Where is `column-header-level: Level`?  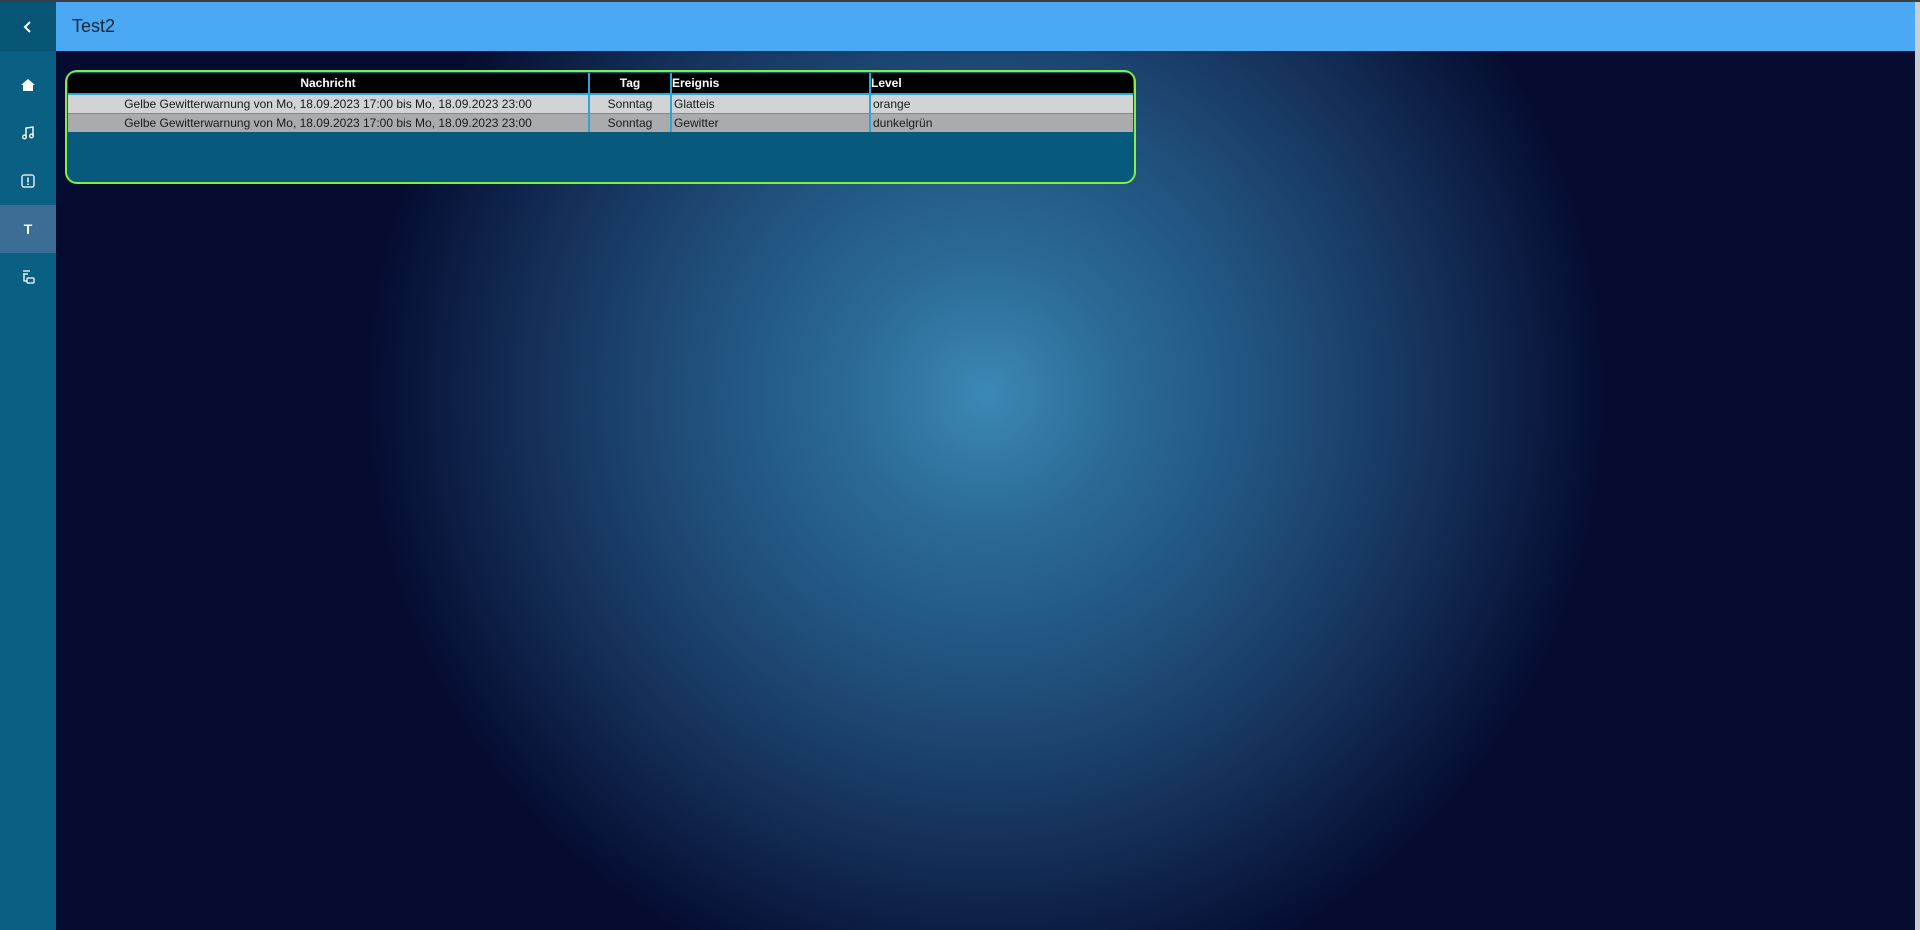 column-header-level: Level is located at coordinates (1001, 83).